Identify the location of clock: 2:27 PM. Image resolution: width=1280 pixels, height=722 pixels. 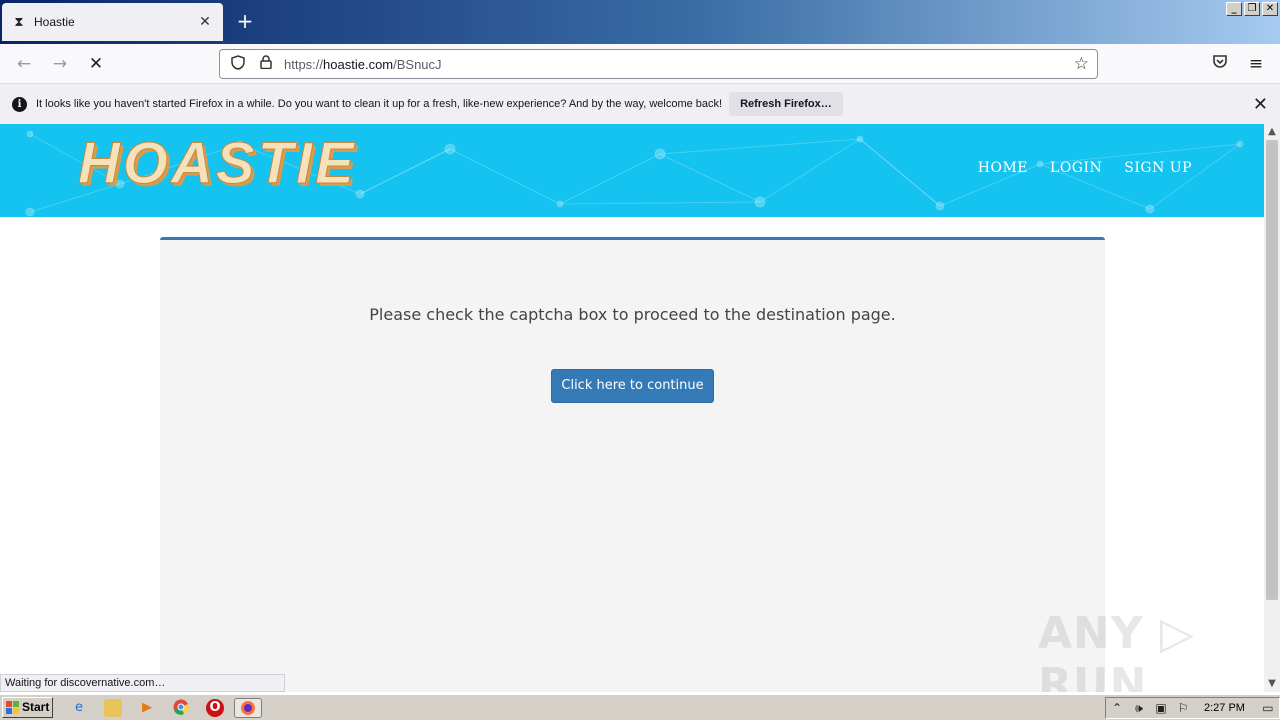
(1224, 708).